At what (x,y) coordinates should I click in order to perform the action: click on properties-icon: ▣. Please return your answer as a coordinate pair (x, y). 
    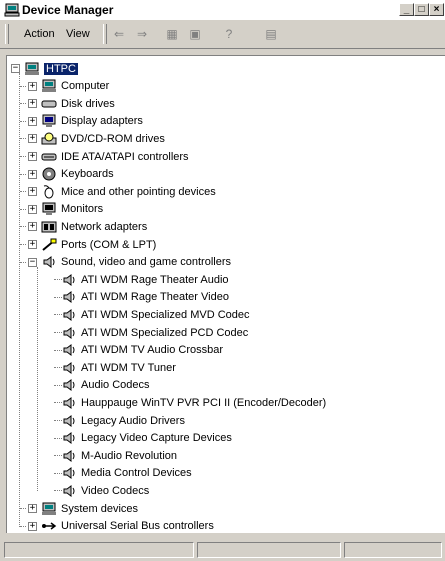
    Looking at the image, I should click on (195, 34).